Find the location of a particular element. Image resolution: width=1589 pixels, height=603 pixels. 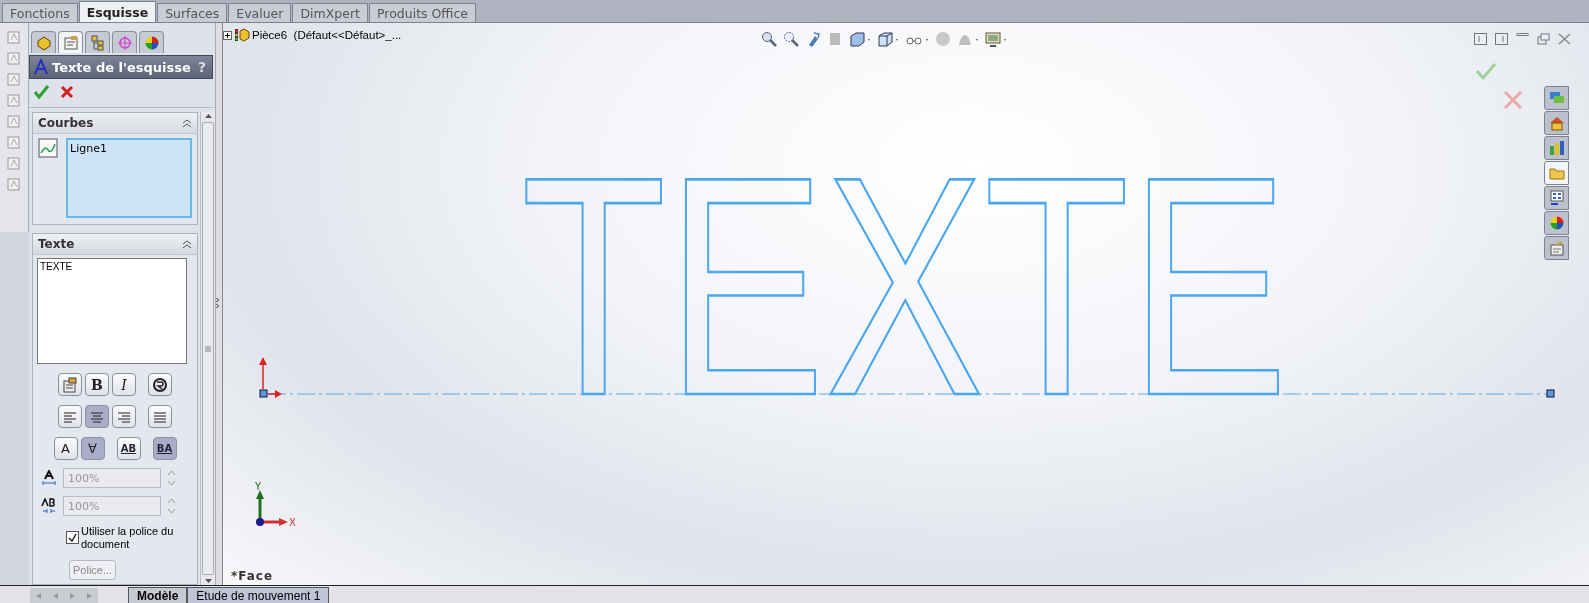

zoom-area-icon is located at coordinates (791, 39).